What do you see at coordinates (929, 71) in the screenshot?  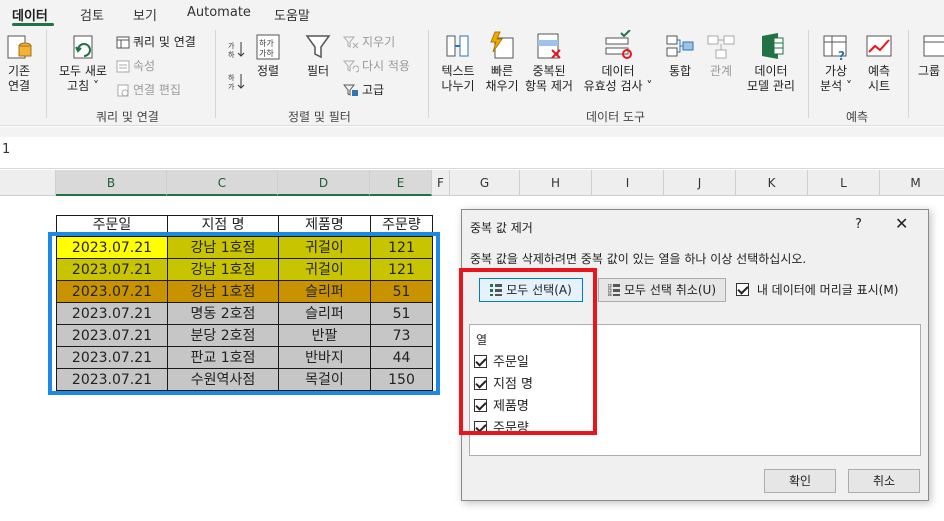 I see `group-label: 그룹` at bounding box center [929, 71].